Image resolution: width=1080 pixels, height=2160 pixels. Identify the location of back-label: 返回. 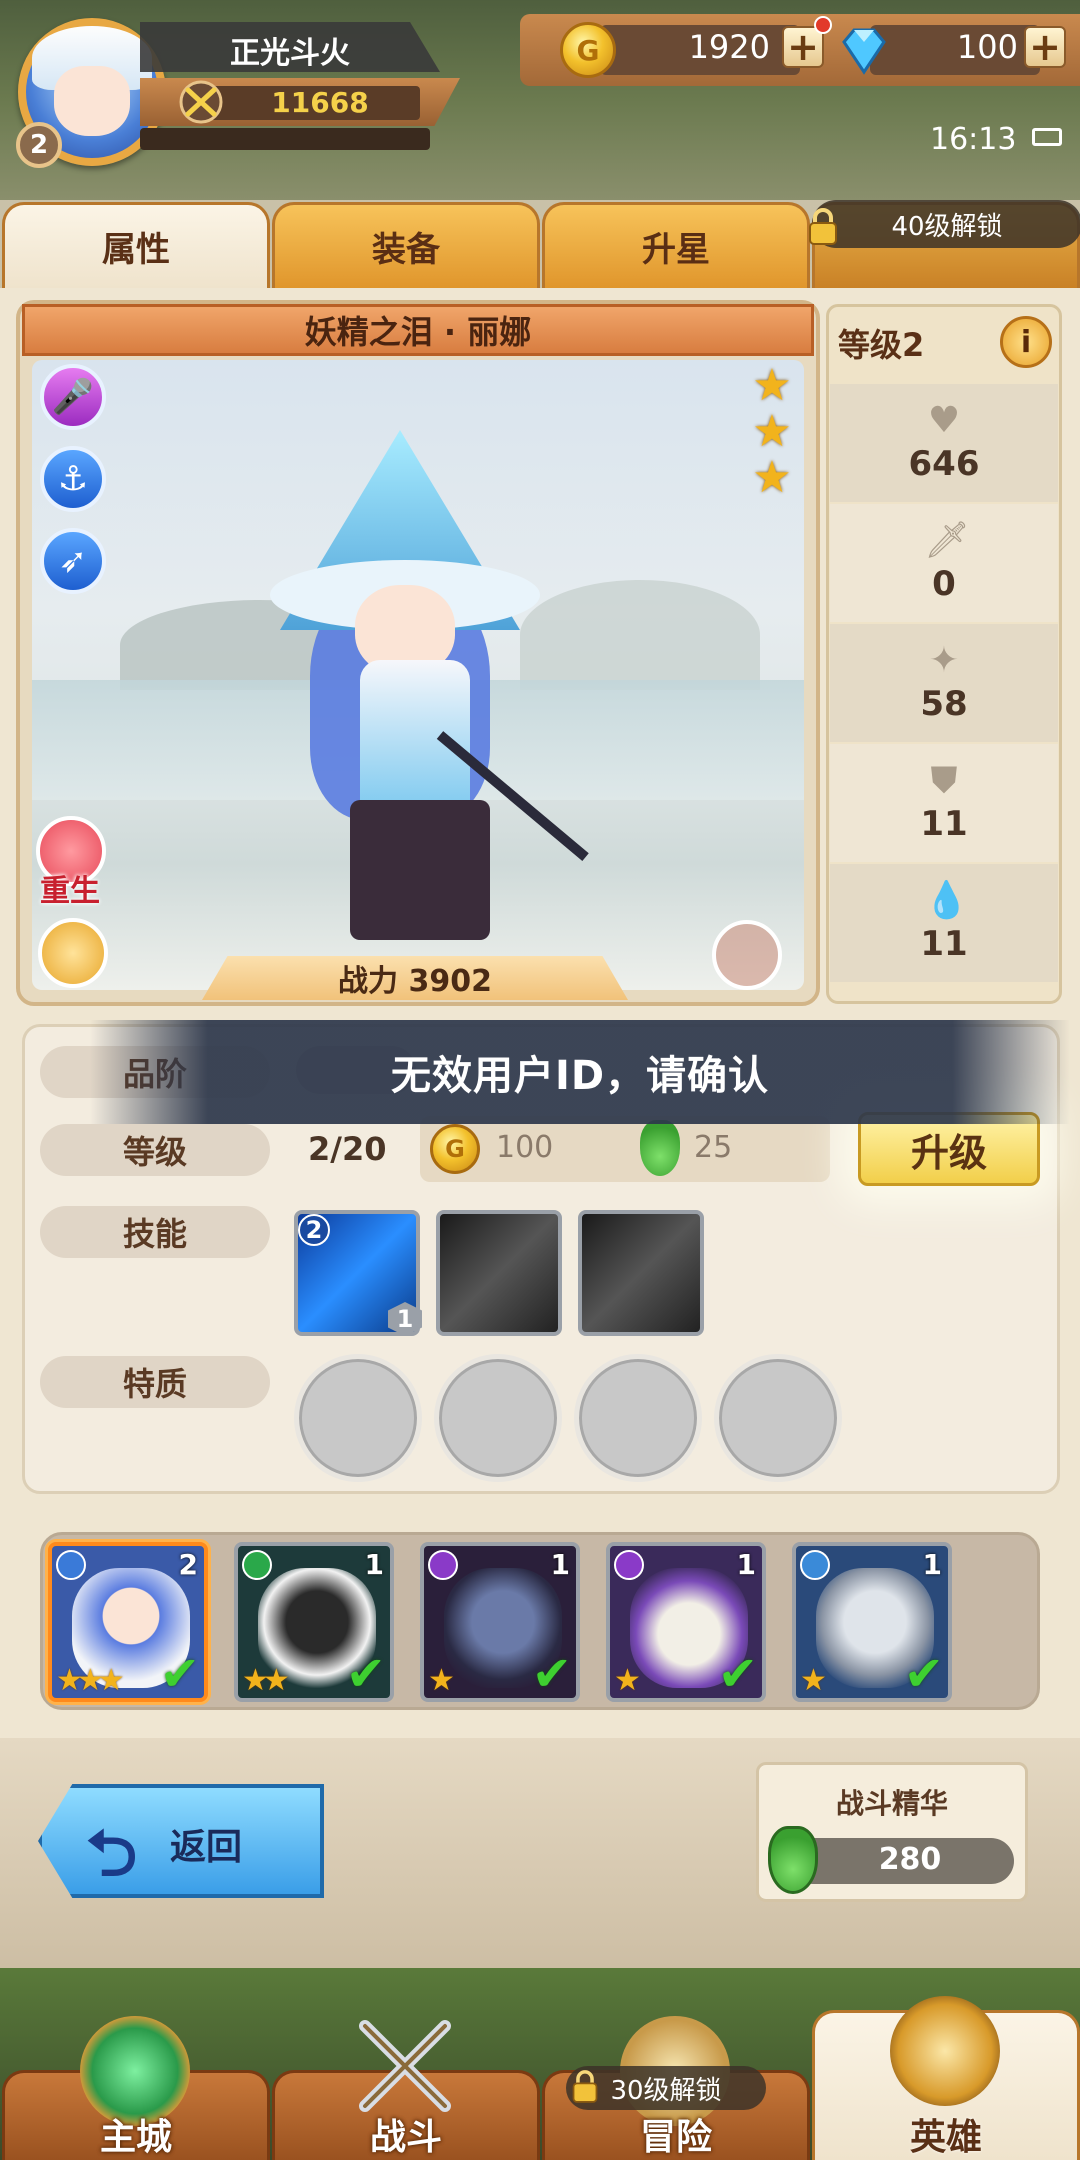
(206, 1847).